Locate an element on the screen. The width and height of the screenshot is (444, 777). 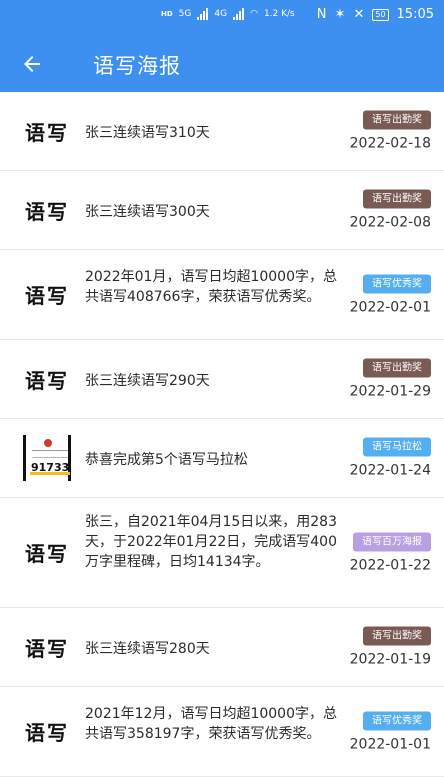
signal-icon is located at coordinates (203, 14).